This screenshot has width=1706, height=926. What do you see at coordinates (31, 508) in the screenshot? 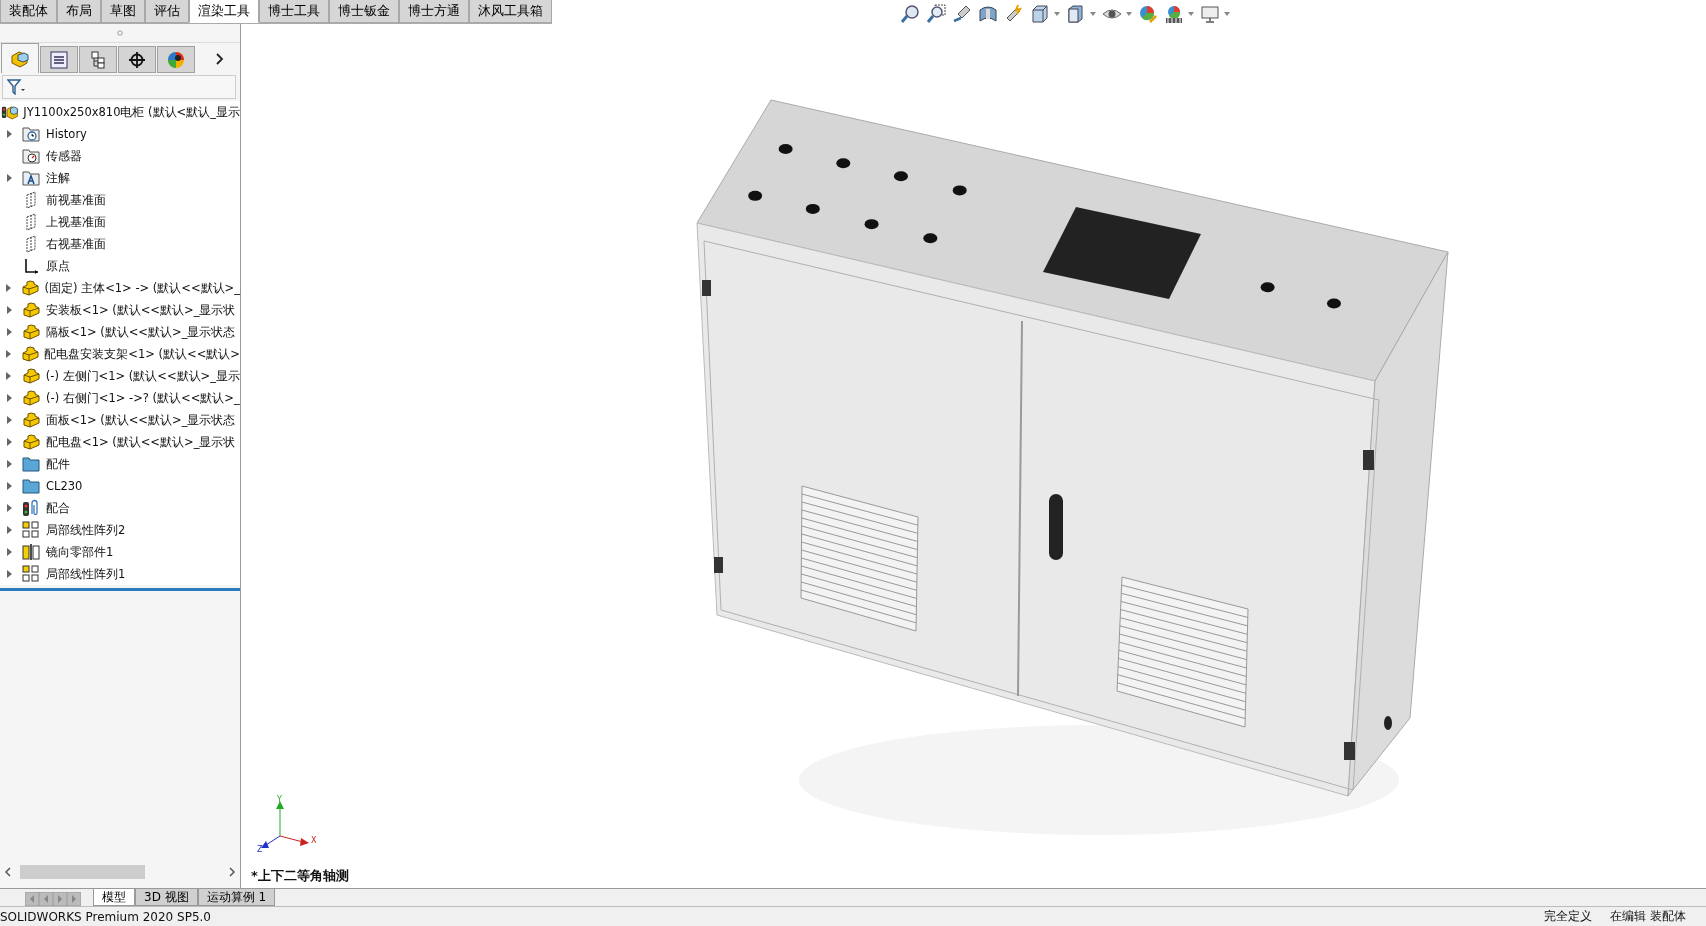
I see `mates-icon` at bounding box center [31, 508].